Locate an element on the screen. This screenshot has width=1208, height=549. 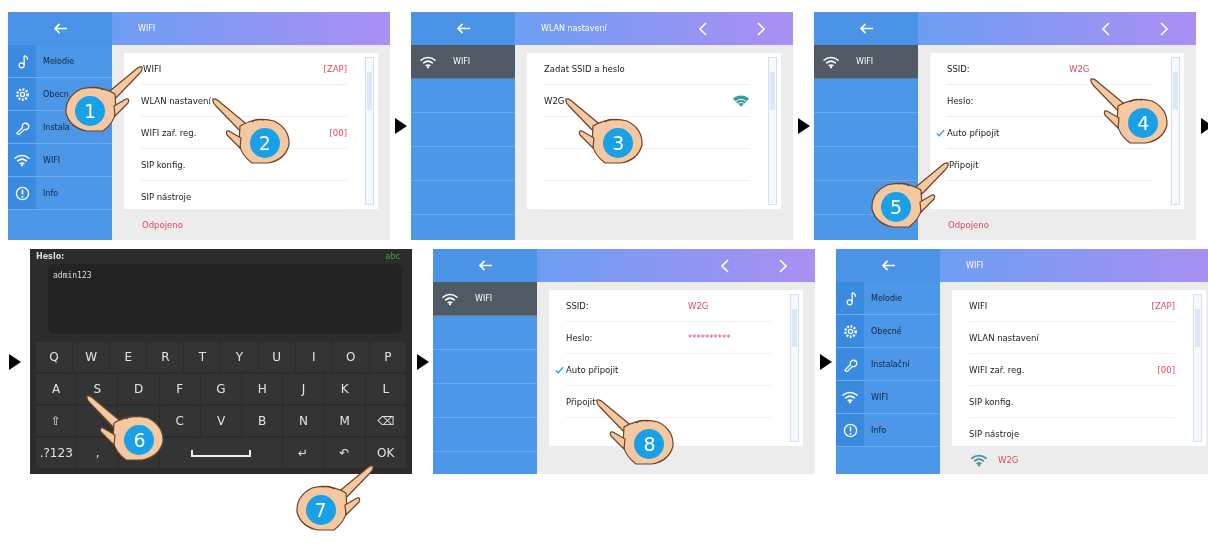
keyboard-key: K is located at coordinates (344, 389).